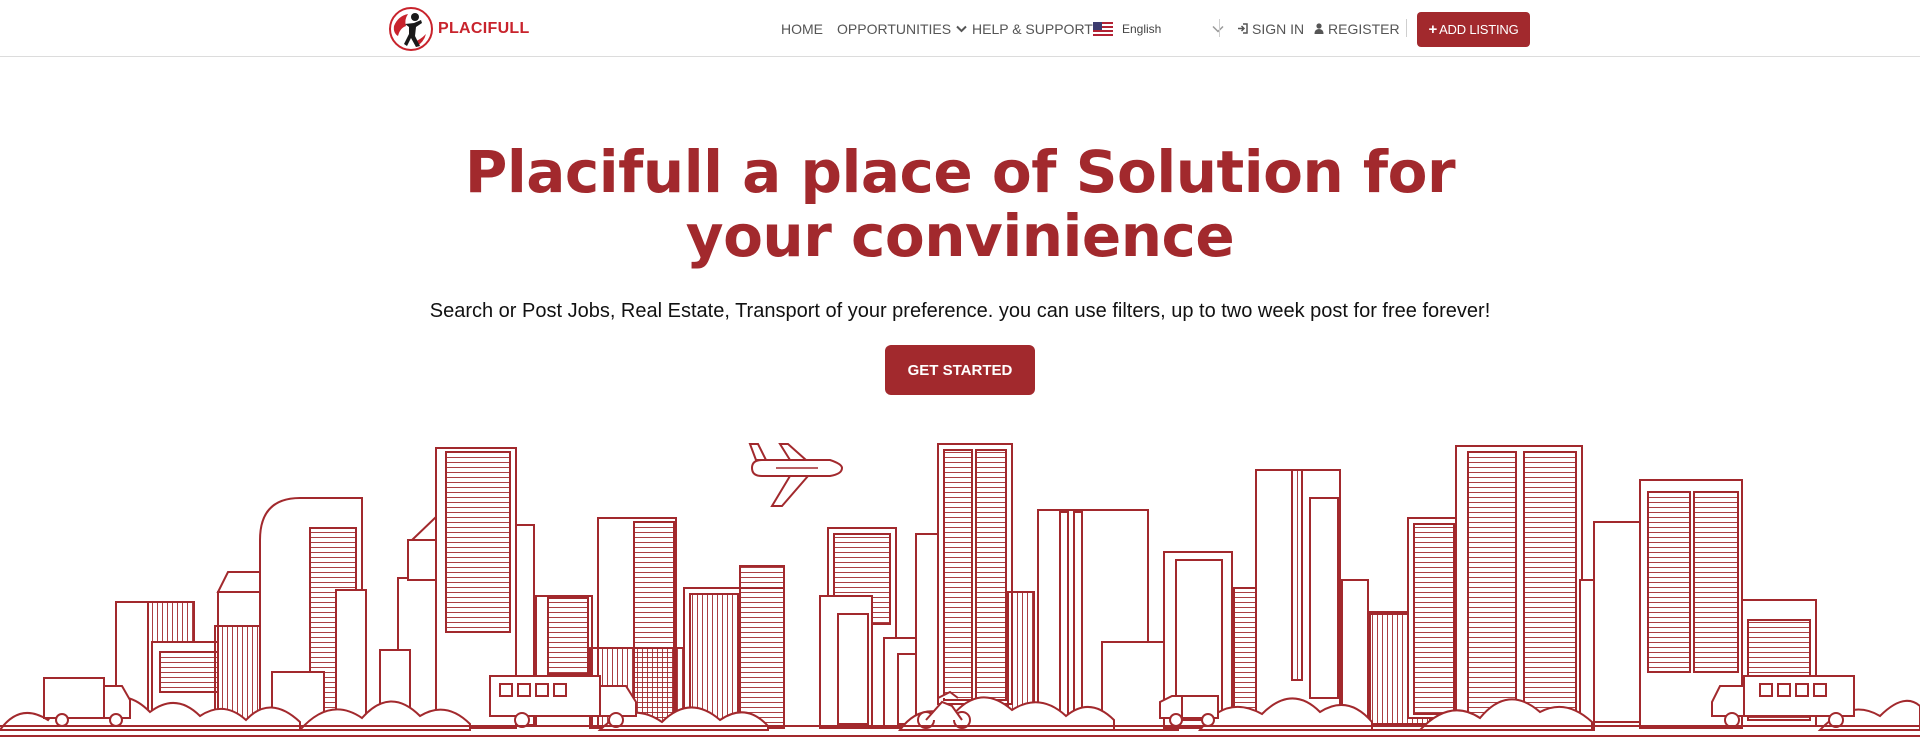 This screenshot has height=750, width=1920. I want to click on register-label: REGISTER, so click(1364, 28).